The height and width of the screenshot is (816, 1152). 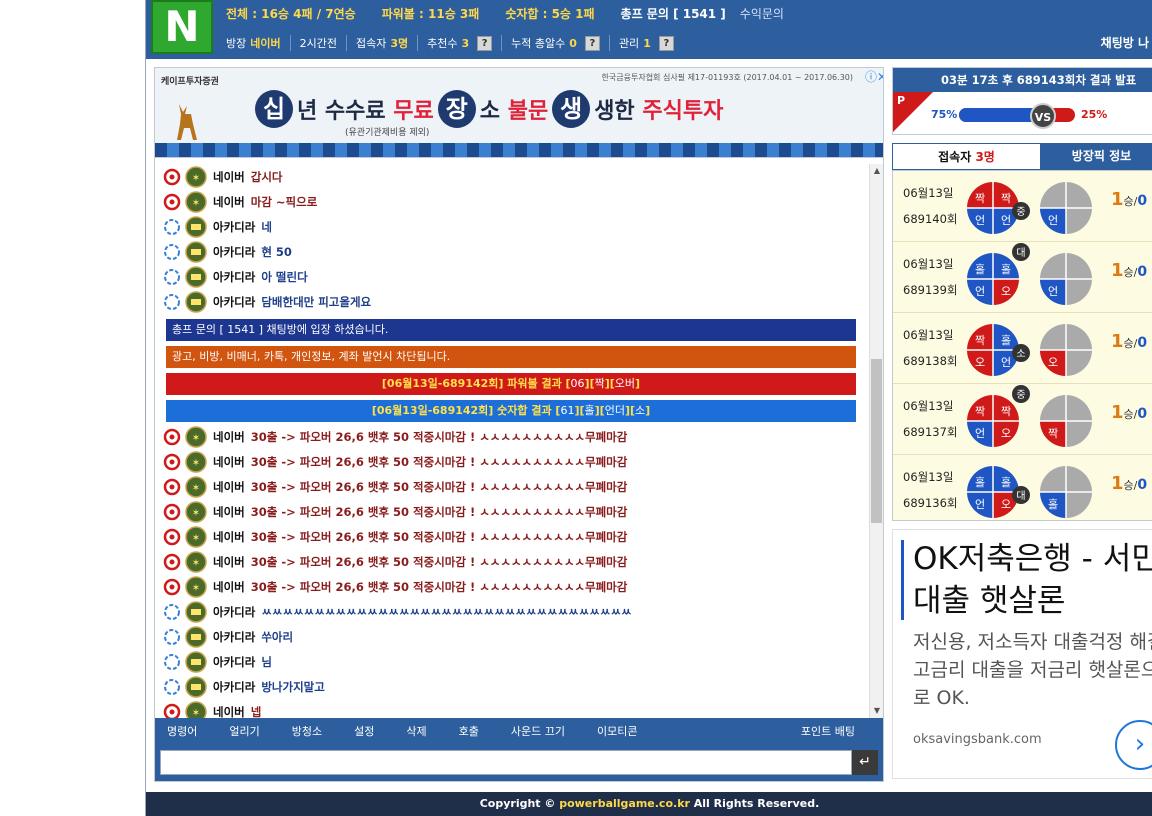 I want to click on scroll-up-icon: ▲, so click(x=877, y=171).